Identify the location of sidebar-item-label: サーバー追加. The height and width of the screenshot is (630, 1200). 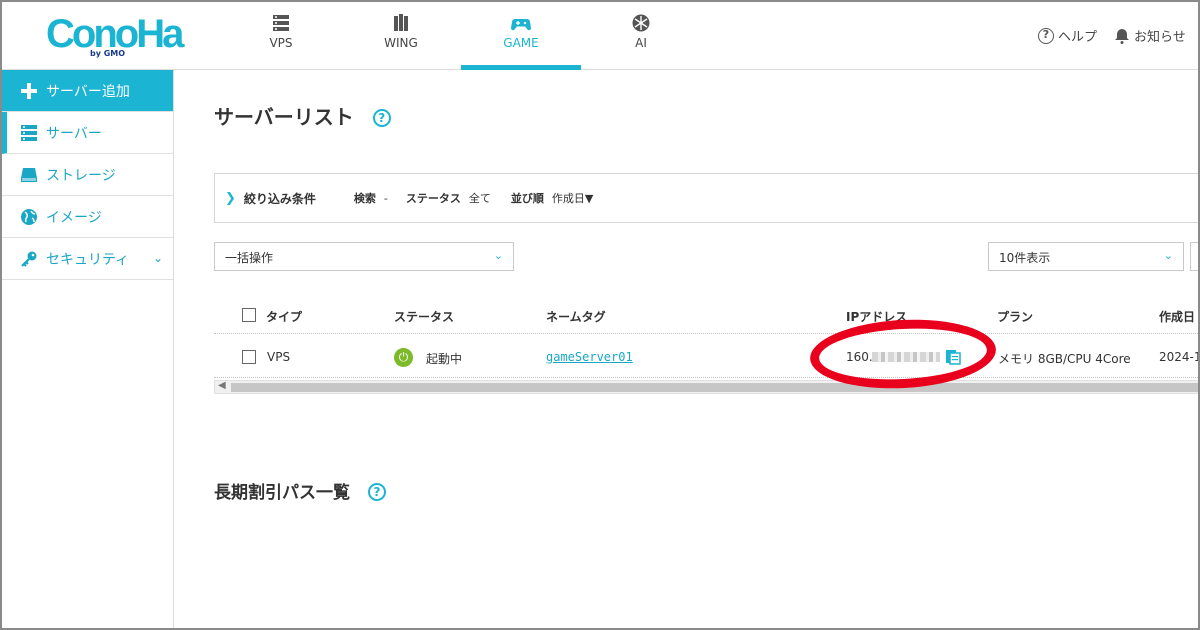
(88, 91).